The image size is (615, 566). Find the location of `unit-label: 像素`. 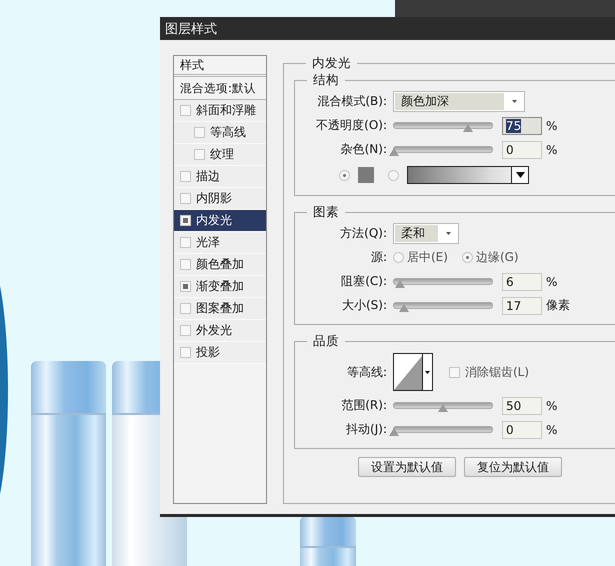

unit-label: 像素 is located at coordinates (558, 305).